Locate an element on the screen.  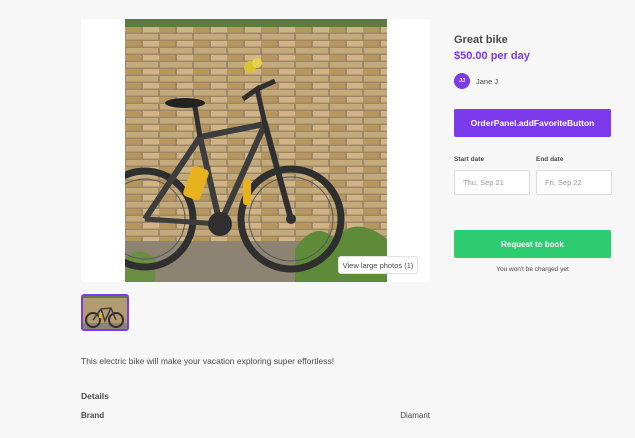
start-date-field: Thu, Sep 21 is located at coordinates (492, 182).